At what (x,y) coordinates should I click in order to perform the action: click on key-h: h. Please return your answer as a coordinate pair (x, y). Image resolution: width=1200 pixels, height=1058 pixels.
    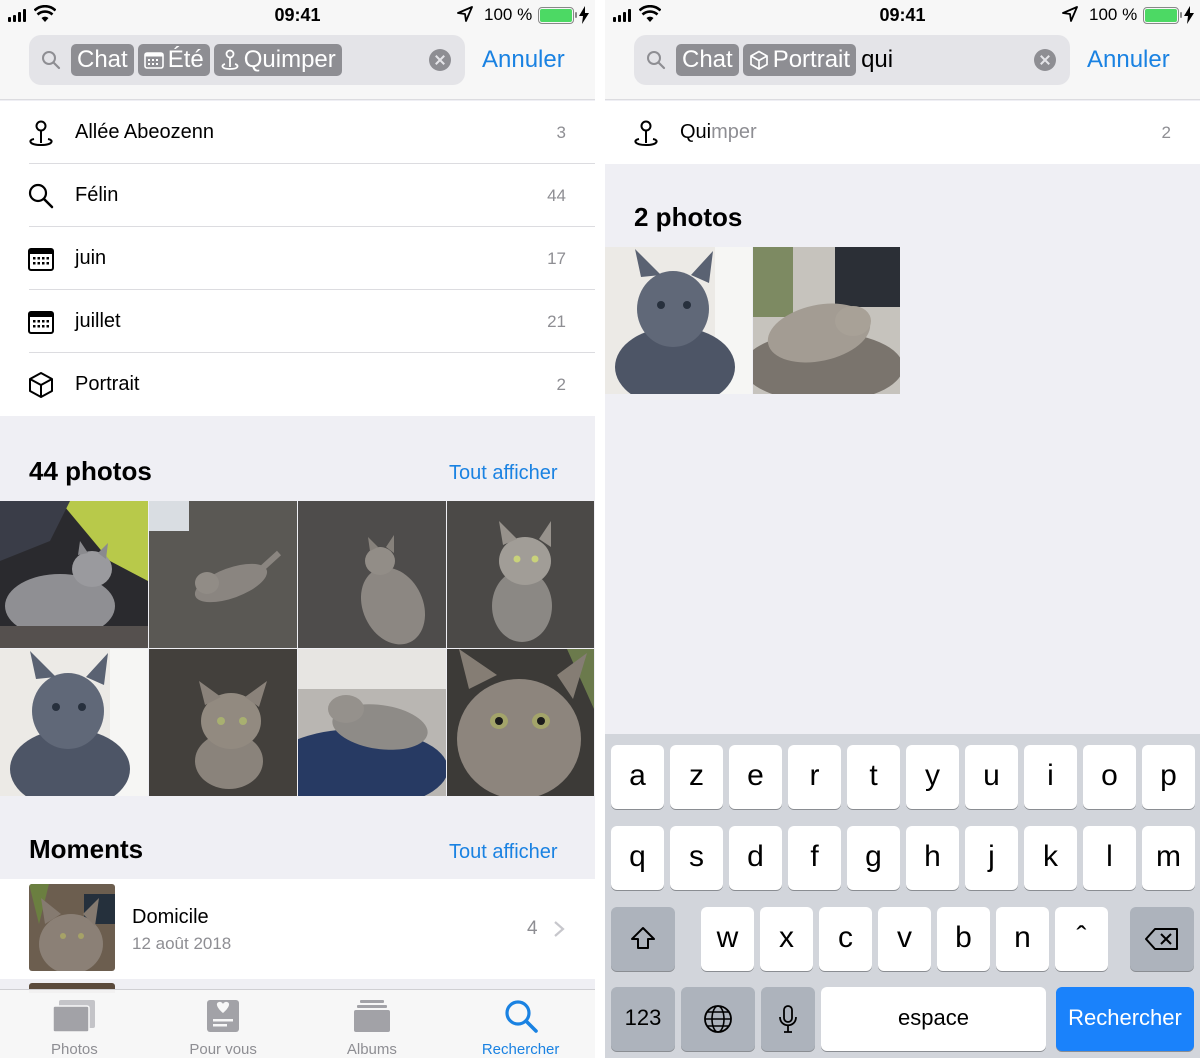
    Looking at the image, I should click on (932, 858).